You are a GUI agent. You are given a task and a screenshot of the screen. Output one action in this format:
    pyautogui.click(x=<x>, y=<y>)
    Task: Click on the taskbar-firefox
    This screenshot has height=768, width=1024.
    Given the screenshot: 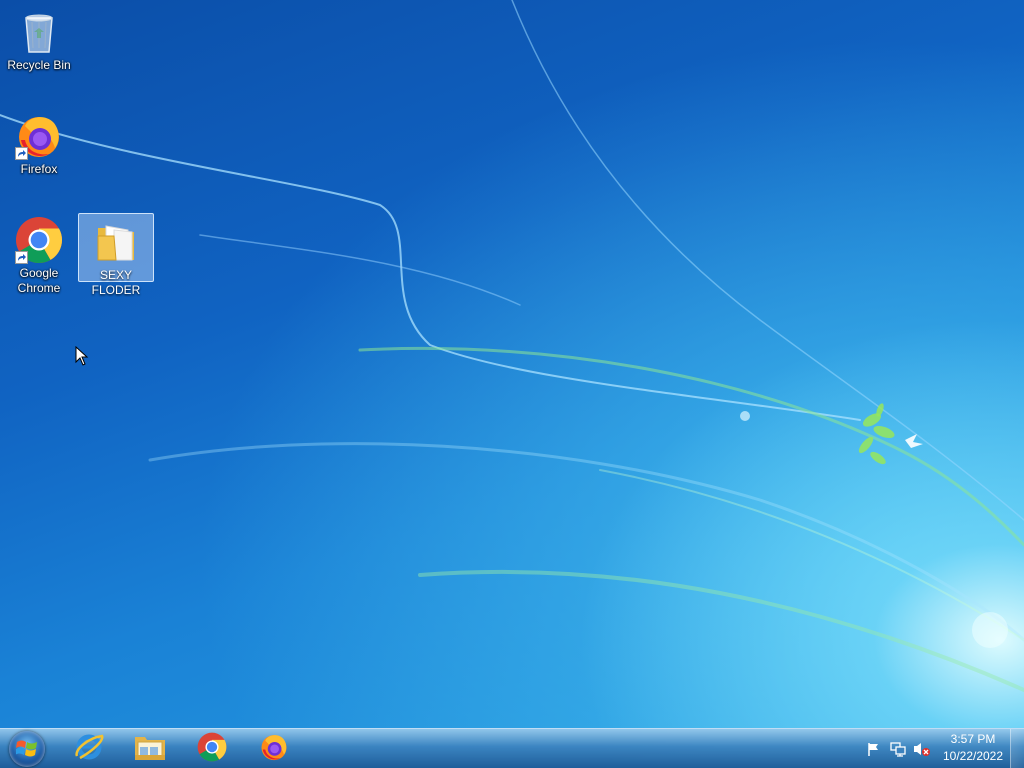 What is the action you would take?
    pyautogui.click(x=274, y=749)
    